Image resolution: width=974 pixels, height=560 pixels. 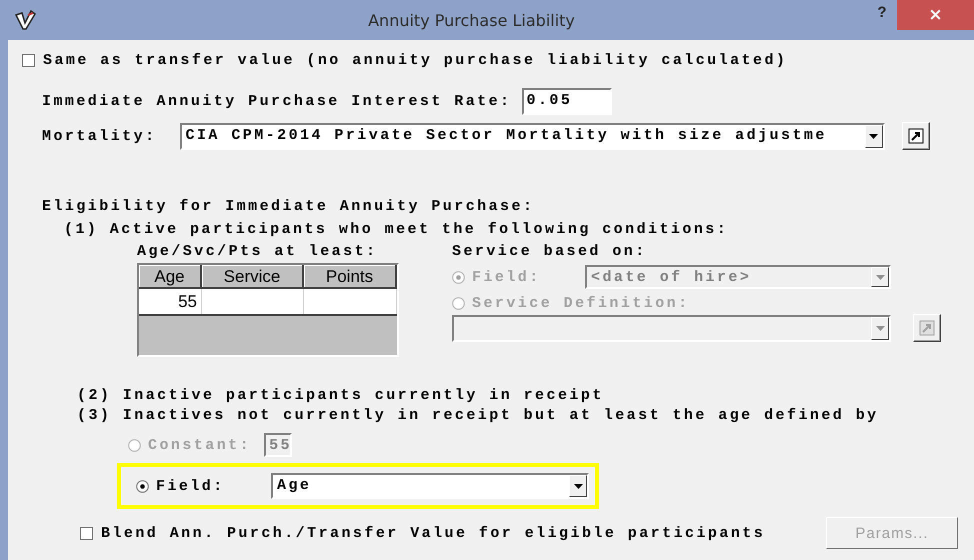 I want to click on text-field: 0.05, so click(x=567, y=101).